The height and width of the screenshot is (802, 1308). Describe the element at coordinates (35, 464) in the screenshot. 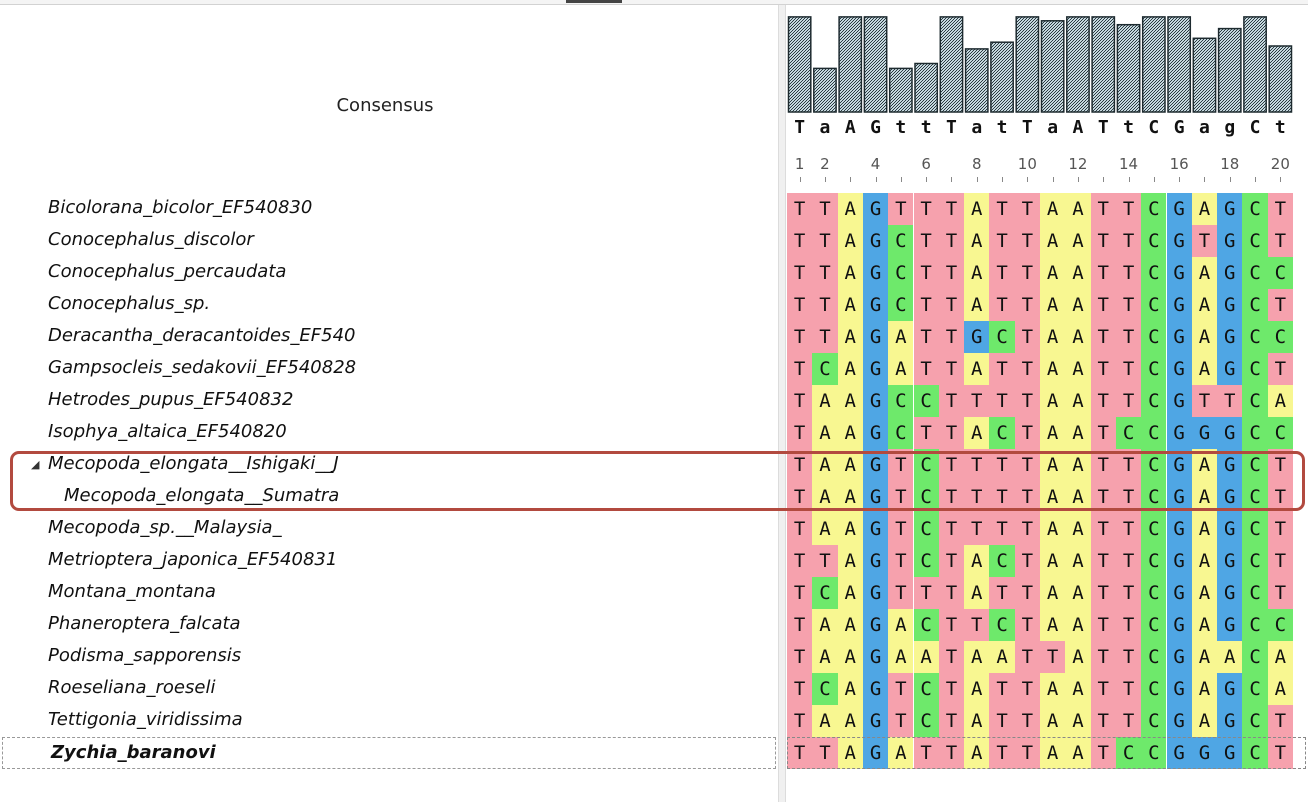

I see `collapse-triangle-icon: ◢` at that location.